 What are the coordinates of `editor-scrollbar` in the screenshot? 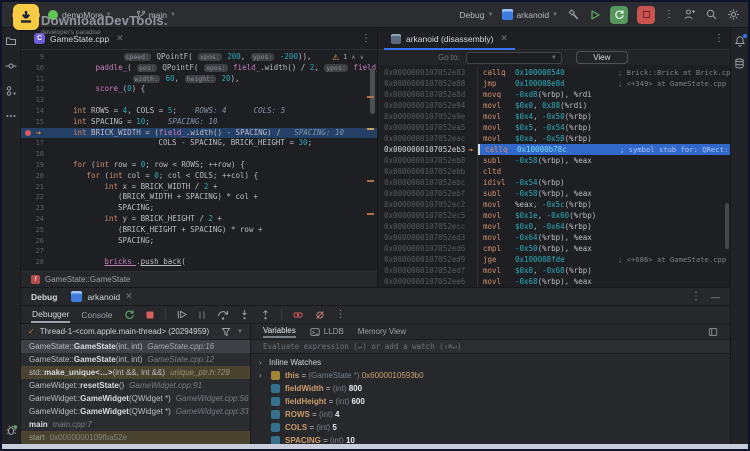 It's located at (372, 91).